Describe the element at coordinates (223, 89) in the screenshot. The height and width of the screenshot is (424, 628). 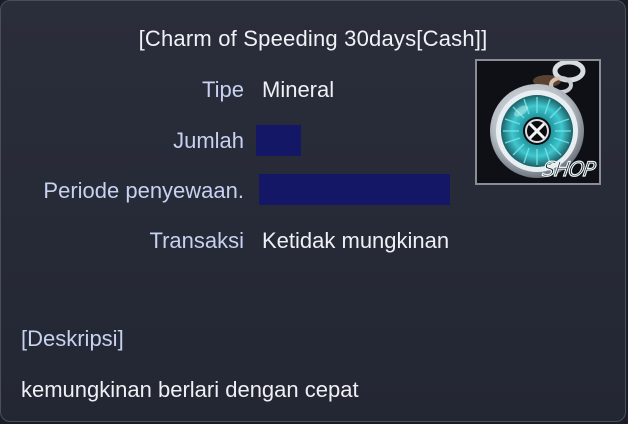
I see `type-label: Tipe` at that location.